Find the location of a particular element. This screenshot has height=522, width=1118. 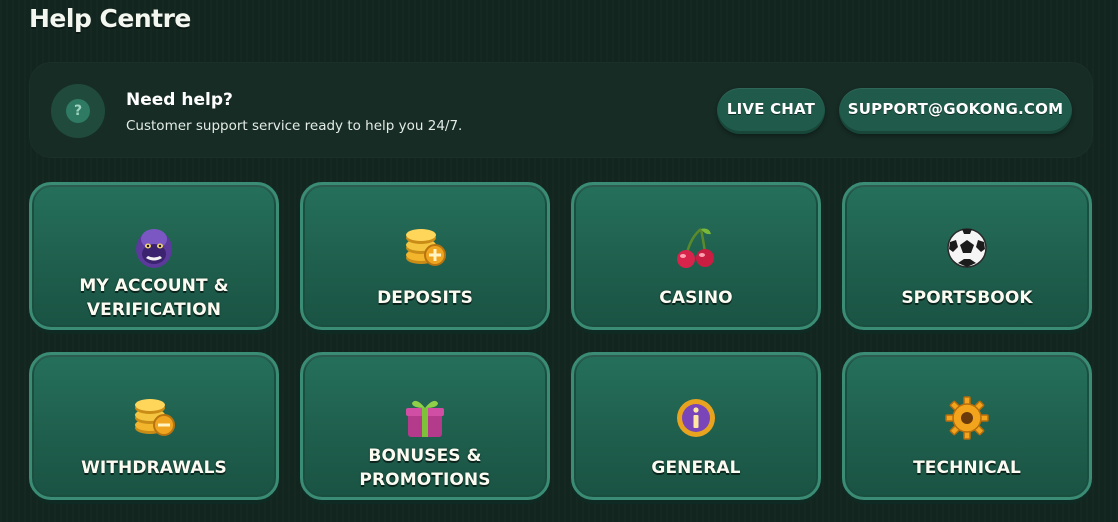

category-card-withdrawals: WITHDRAWALS is located at coordinates (154, 426).